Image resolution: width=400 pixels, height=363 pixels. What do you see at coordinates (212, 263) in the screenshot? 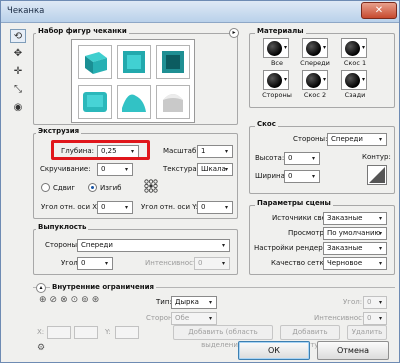
I see `inflate-intensity-field: 0 ▾` at bounding box center [212, 263].